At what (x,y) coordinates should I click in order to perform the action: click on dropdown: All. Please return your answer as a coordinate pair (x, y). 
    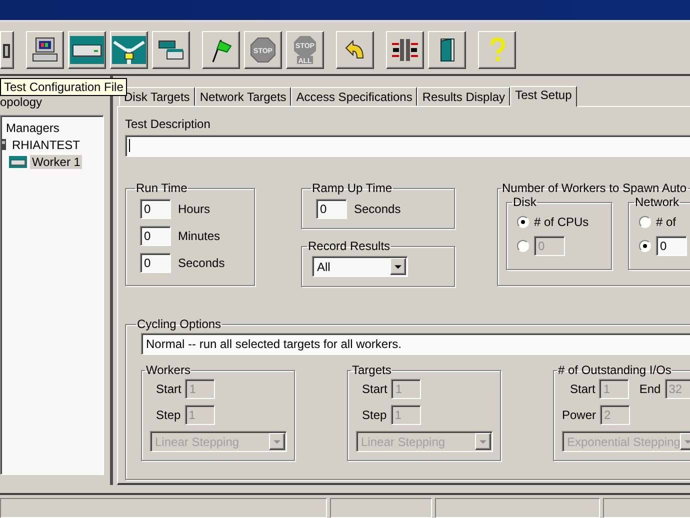
    Looking at the image, I should click on (360, 266).